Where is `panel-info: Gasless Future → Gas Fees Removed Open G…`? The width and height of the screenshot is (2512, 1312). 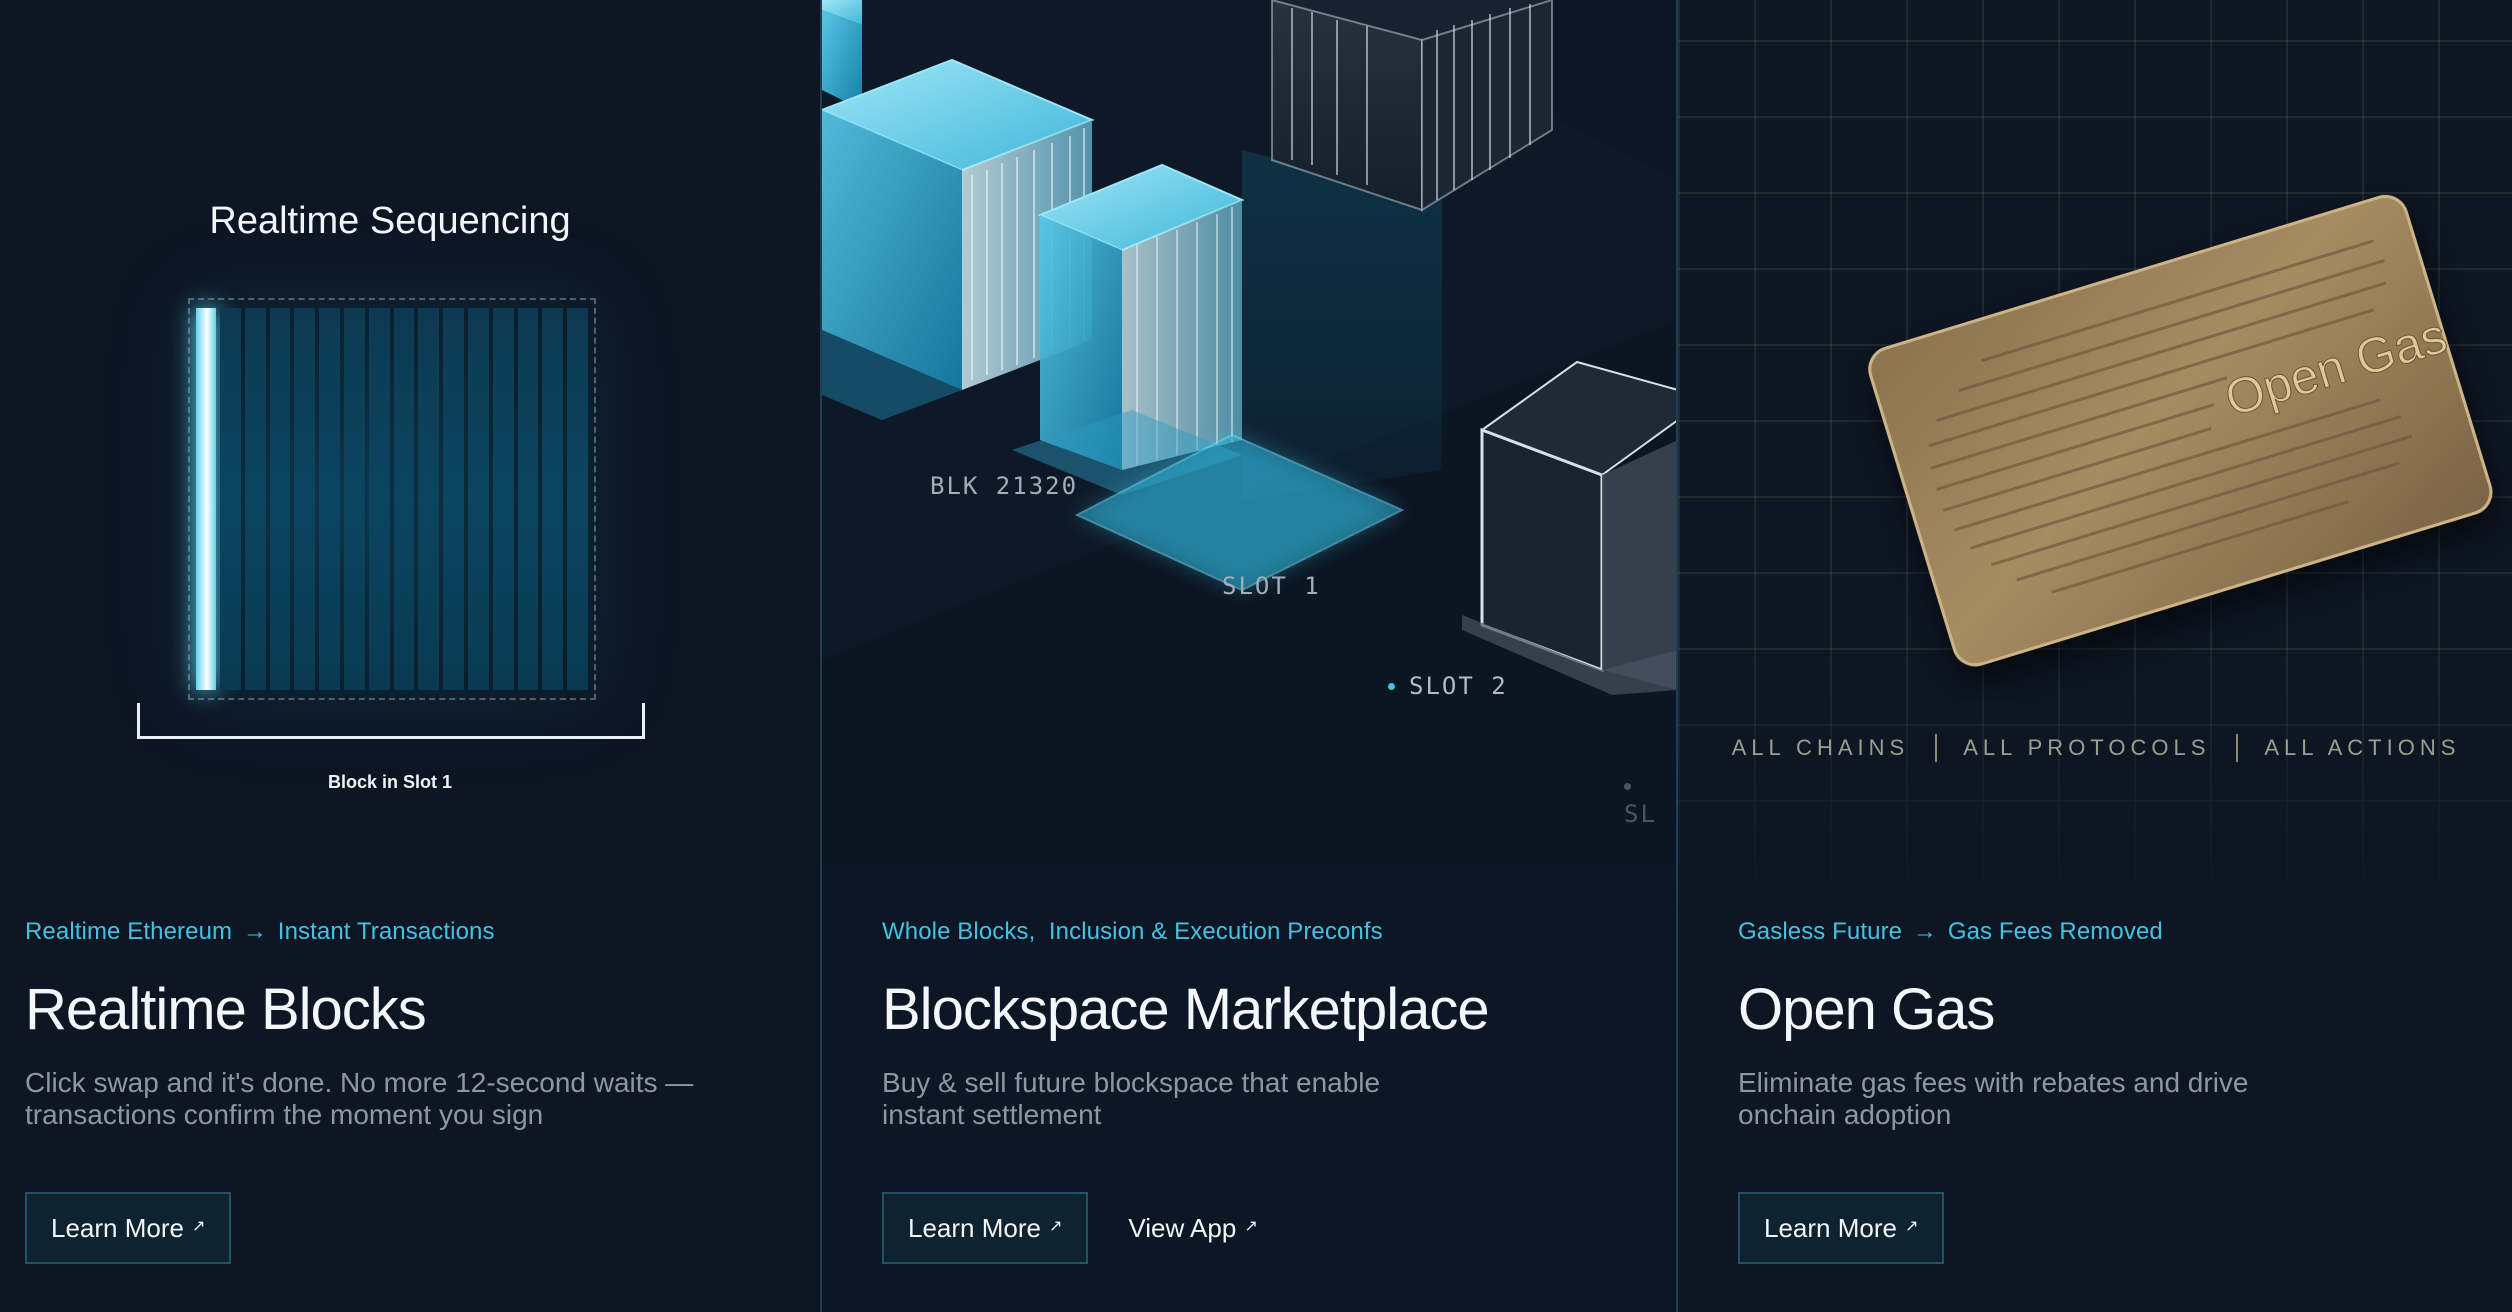
panel-info: Gasless Future → Gas Fees Removed Open G… is located at coordinates (2118, 1023).